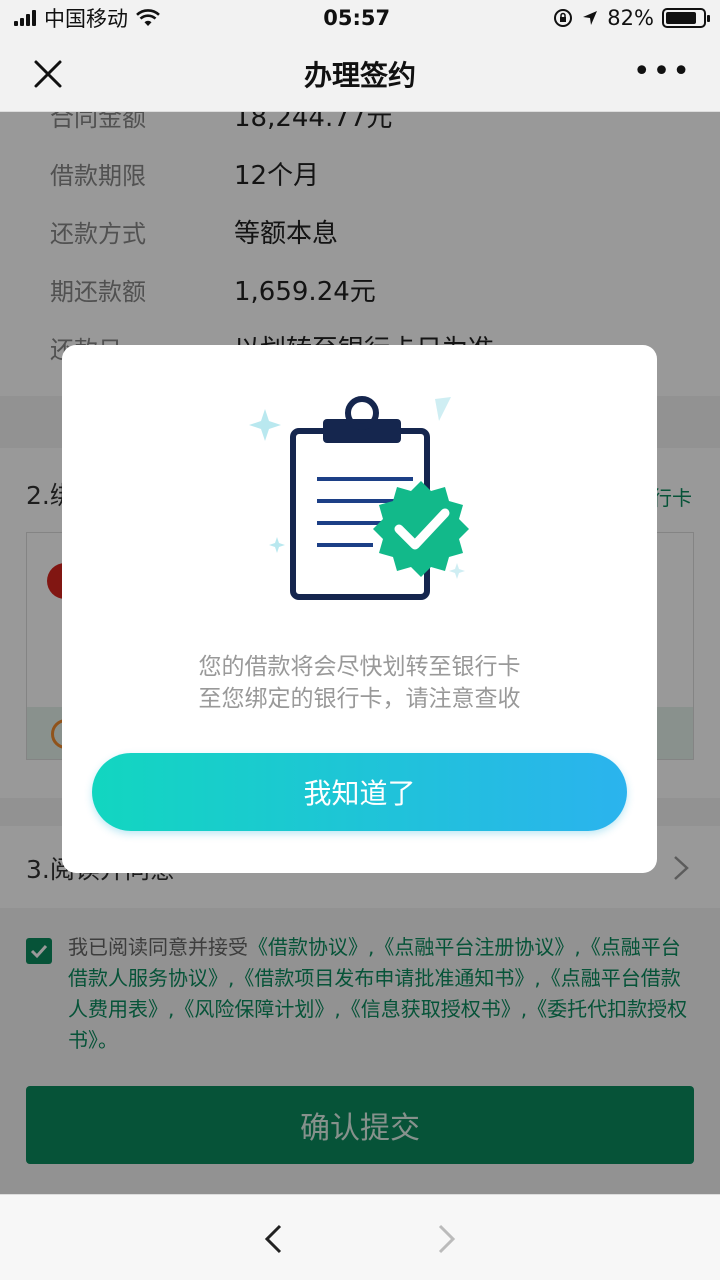 The image size is (720, 1280). I want to click on battery-percent: 82%, so click(630, 18).